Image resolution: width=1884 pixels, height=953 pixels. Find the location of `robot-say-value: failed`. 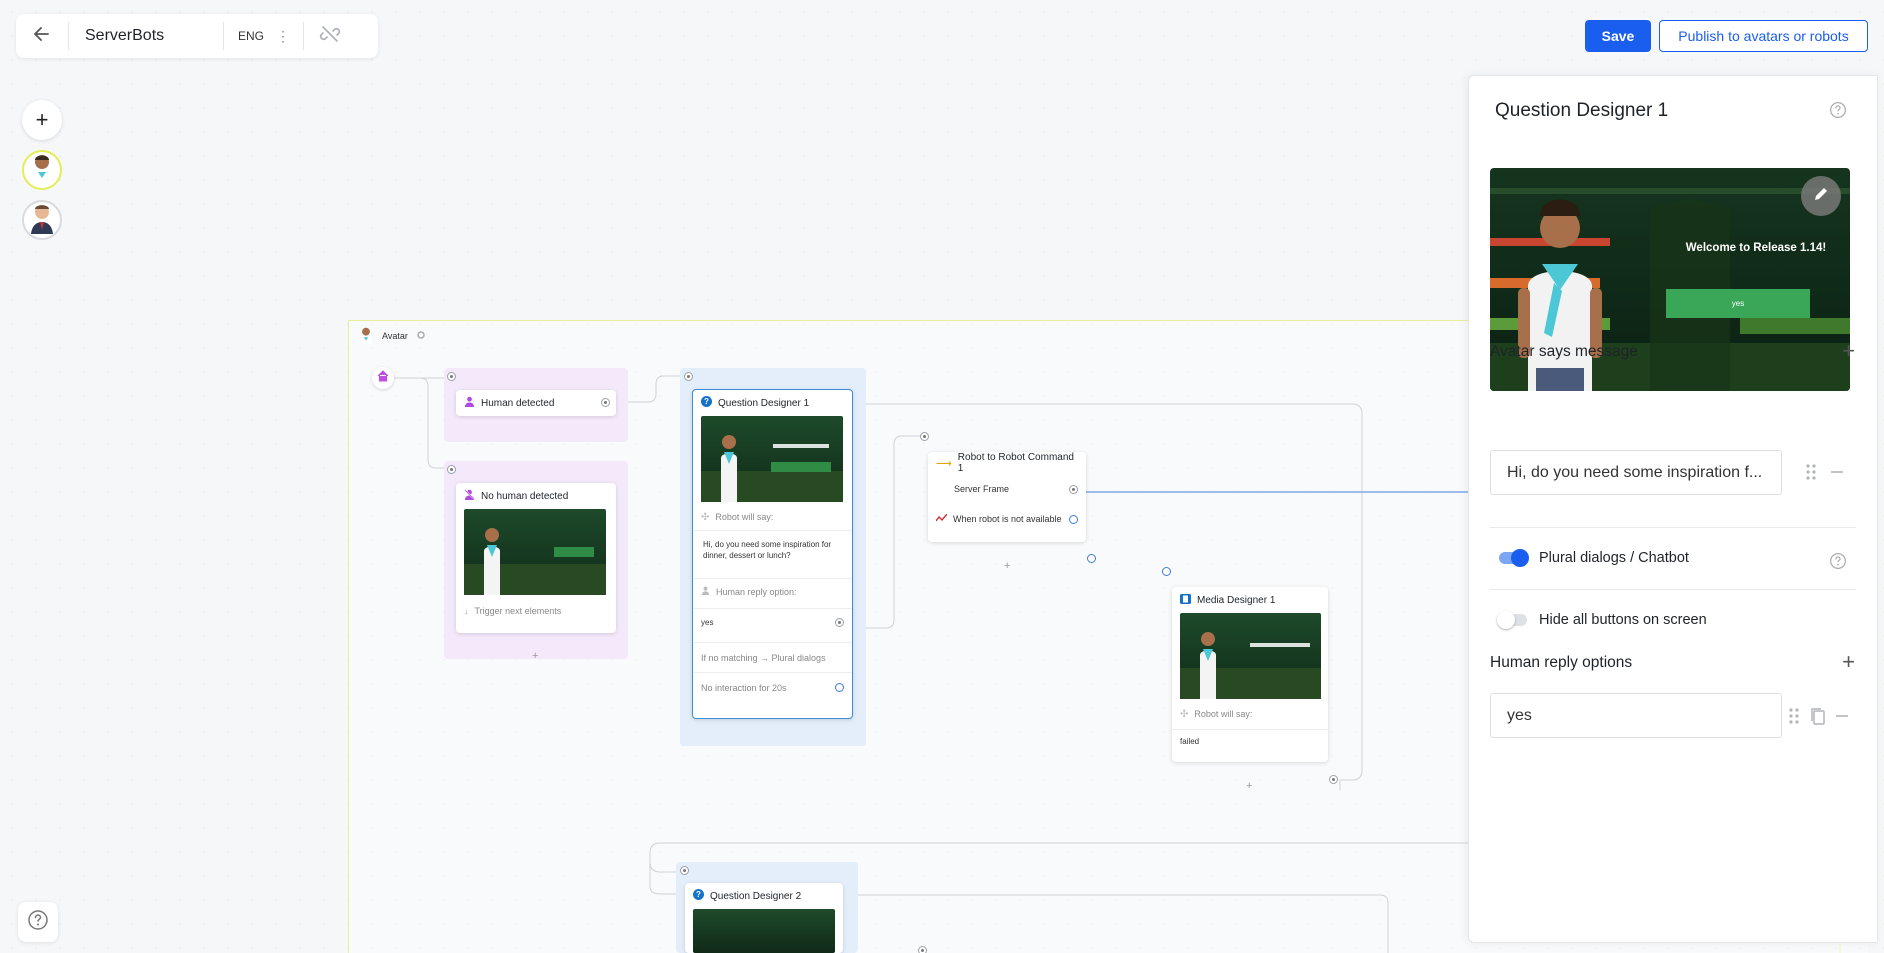

robot-say-value: failed is located at coordinates (1190, 741).